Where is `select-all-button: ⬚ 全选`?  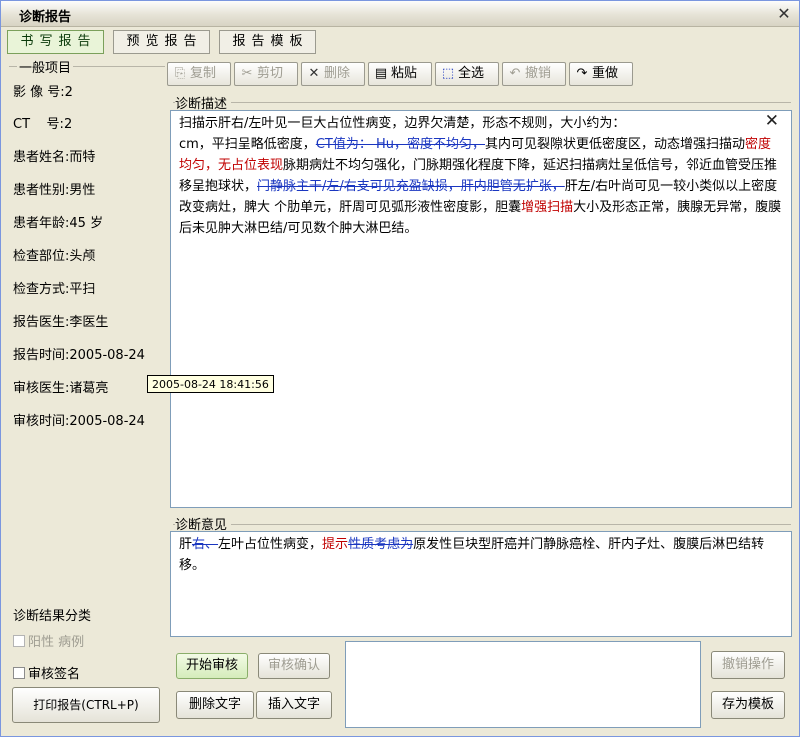 select-all-button: ⬚ 全选 is located at coordinates (467, 74).